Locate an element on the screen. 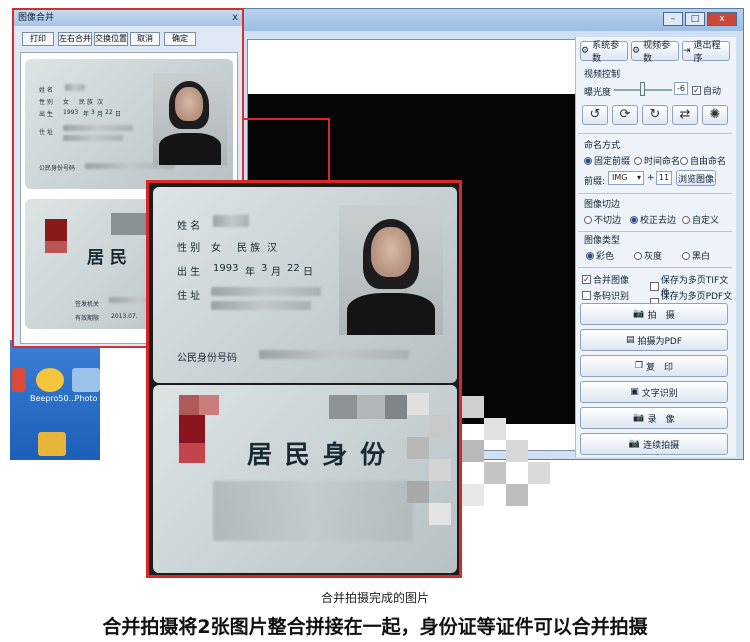 The width and height of the screenshot is (750, 642). browse-images-button: 浏览图像 is located at coordinates (696, 178).